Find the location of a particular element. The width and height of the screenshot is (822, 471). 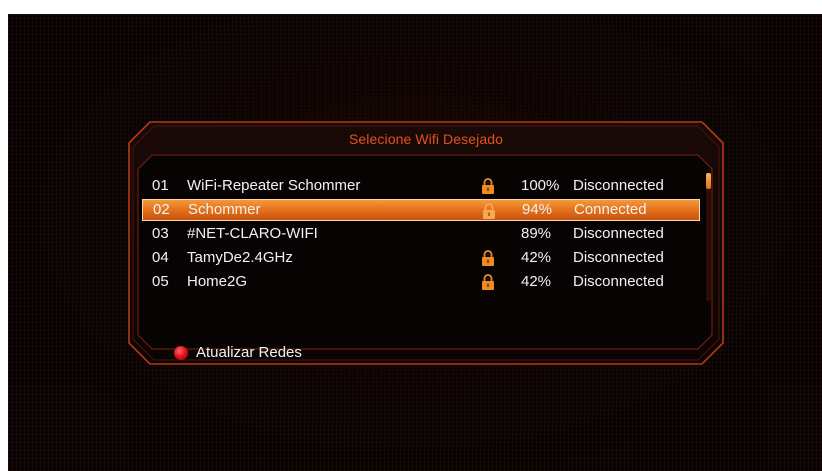

network-index: 05 is located at coordinates (160, 281).